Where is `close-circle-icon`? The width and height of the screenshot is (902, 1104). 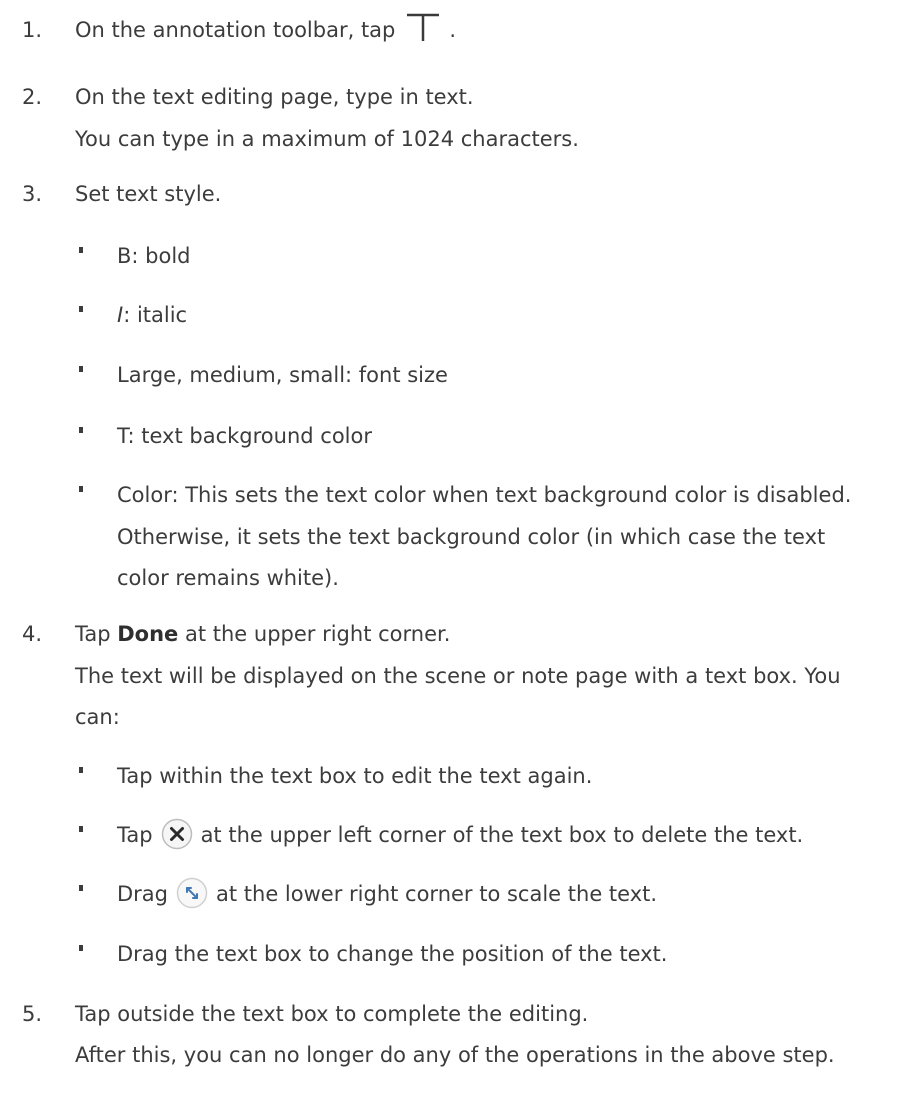 close-circle-icon is located at coordinates (177, 834).